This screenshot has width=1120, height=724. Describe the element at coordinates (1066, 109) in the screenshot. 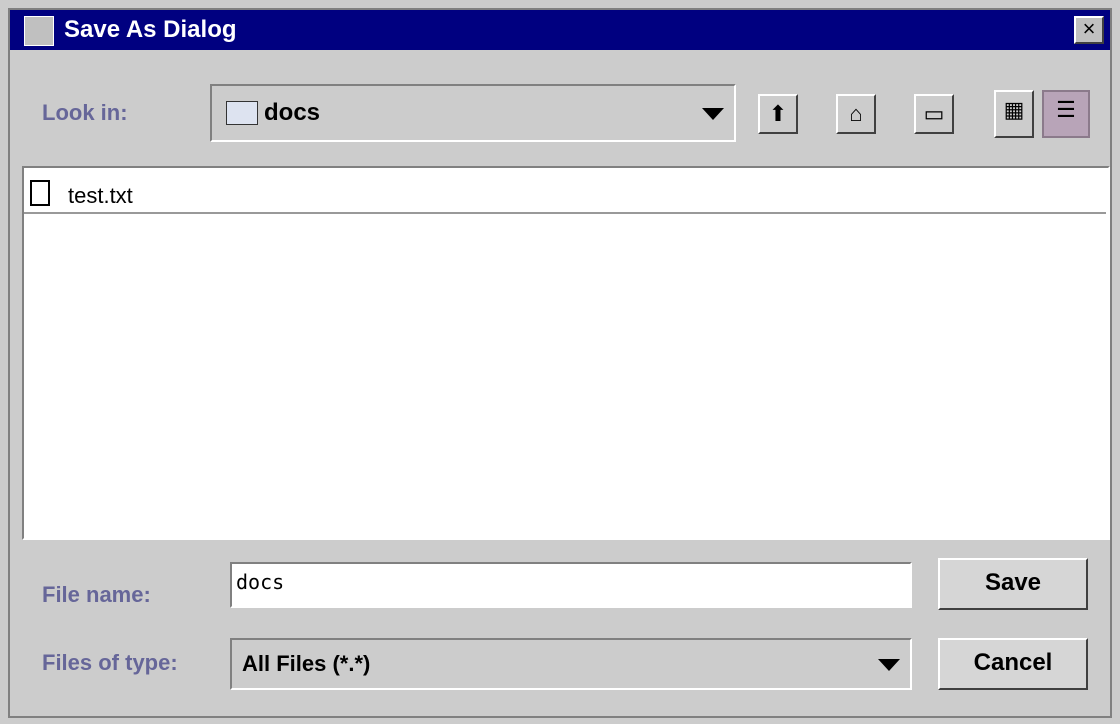

I see `details-view-icon: ☰` at that location.